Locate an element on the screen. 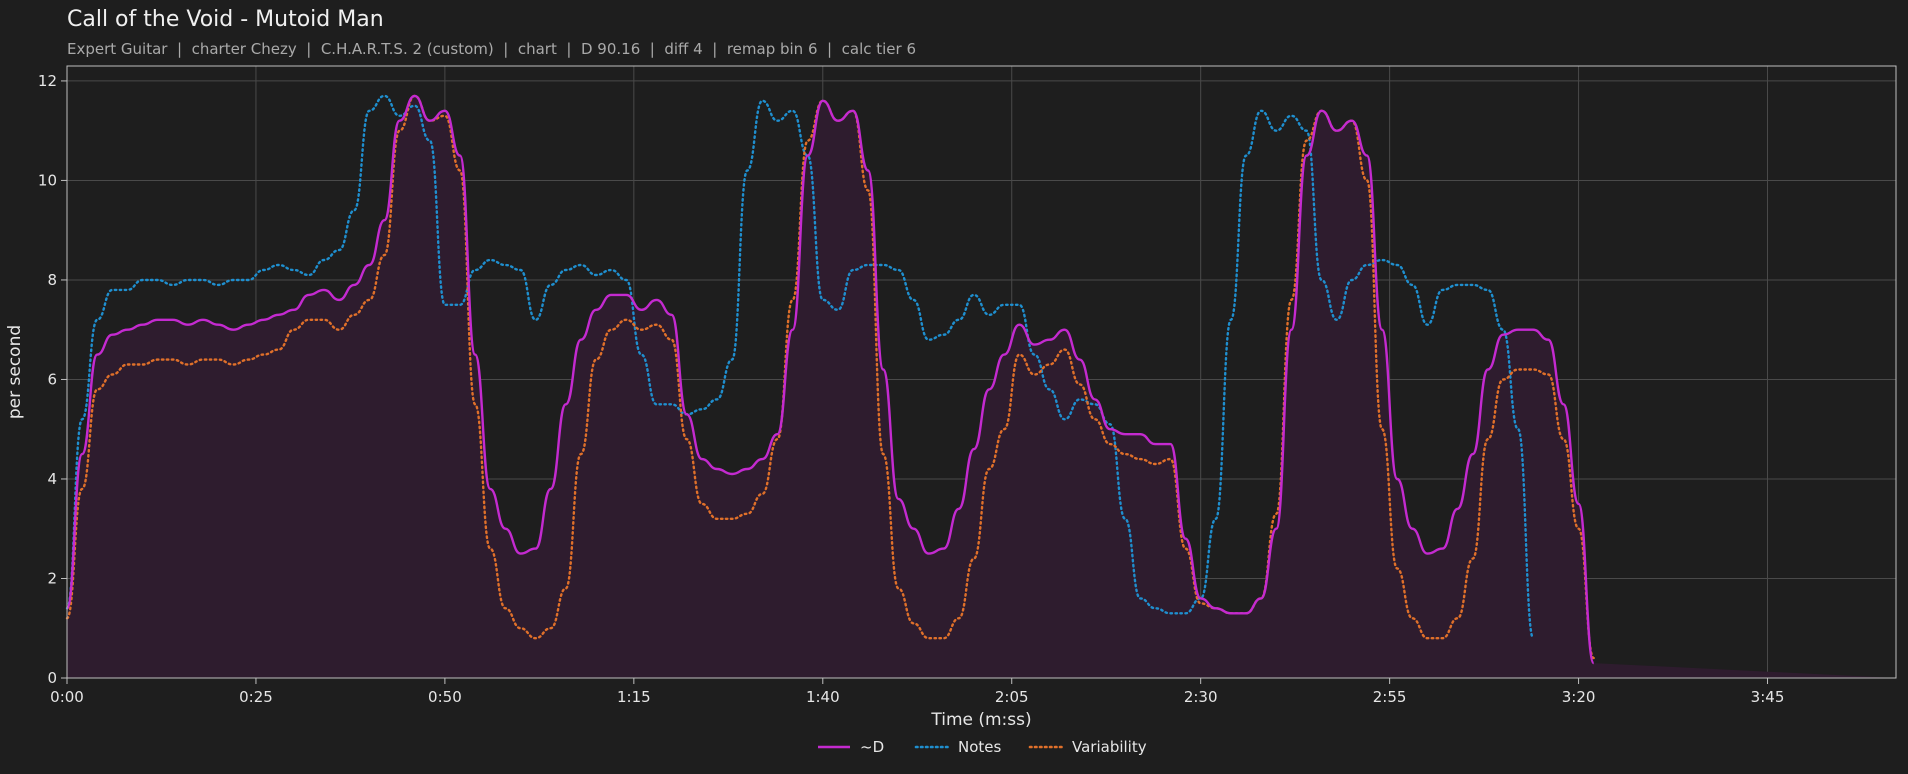  x-tick-label: 3:20 is located at coordinates (1579, 697).